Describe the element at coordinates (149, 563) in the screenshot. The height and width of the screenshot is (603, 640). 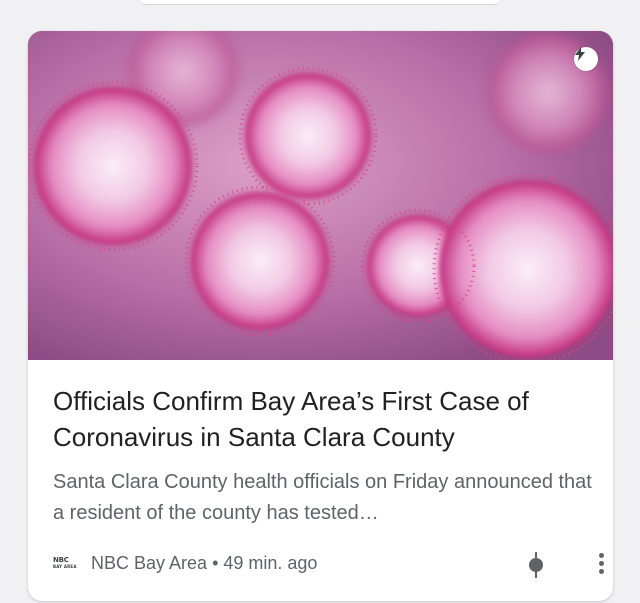
I see `source-name: NBC Bay Area` at that location.